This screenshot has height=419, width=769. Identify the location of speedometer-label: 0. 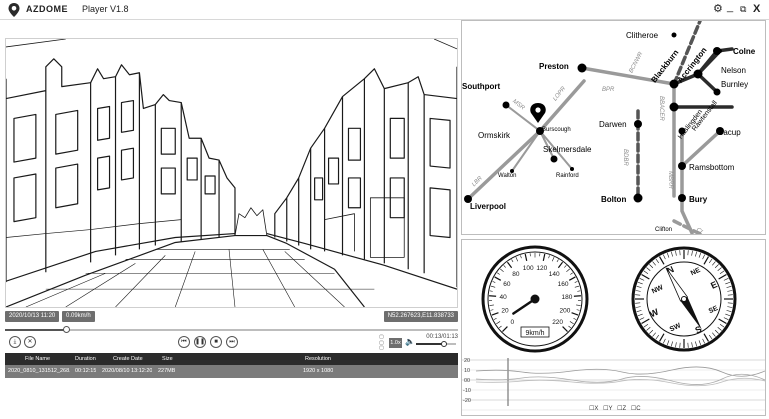
(513, 322).